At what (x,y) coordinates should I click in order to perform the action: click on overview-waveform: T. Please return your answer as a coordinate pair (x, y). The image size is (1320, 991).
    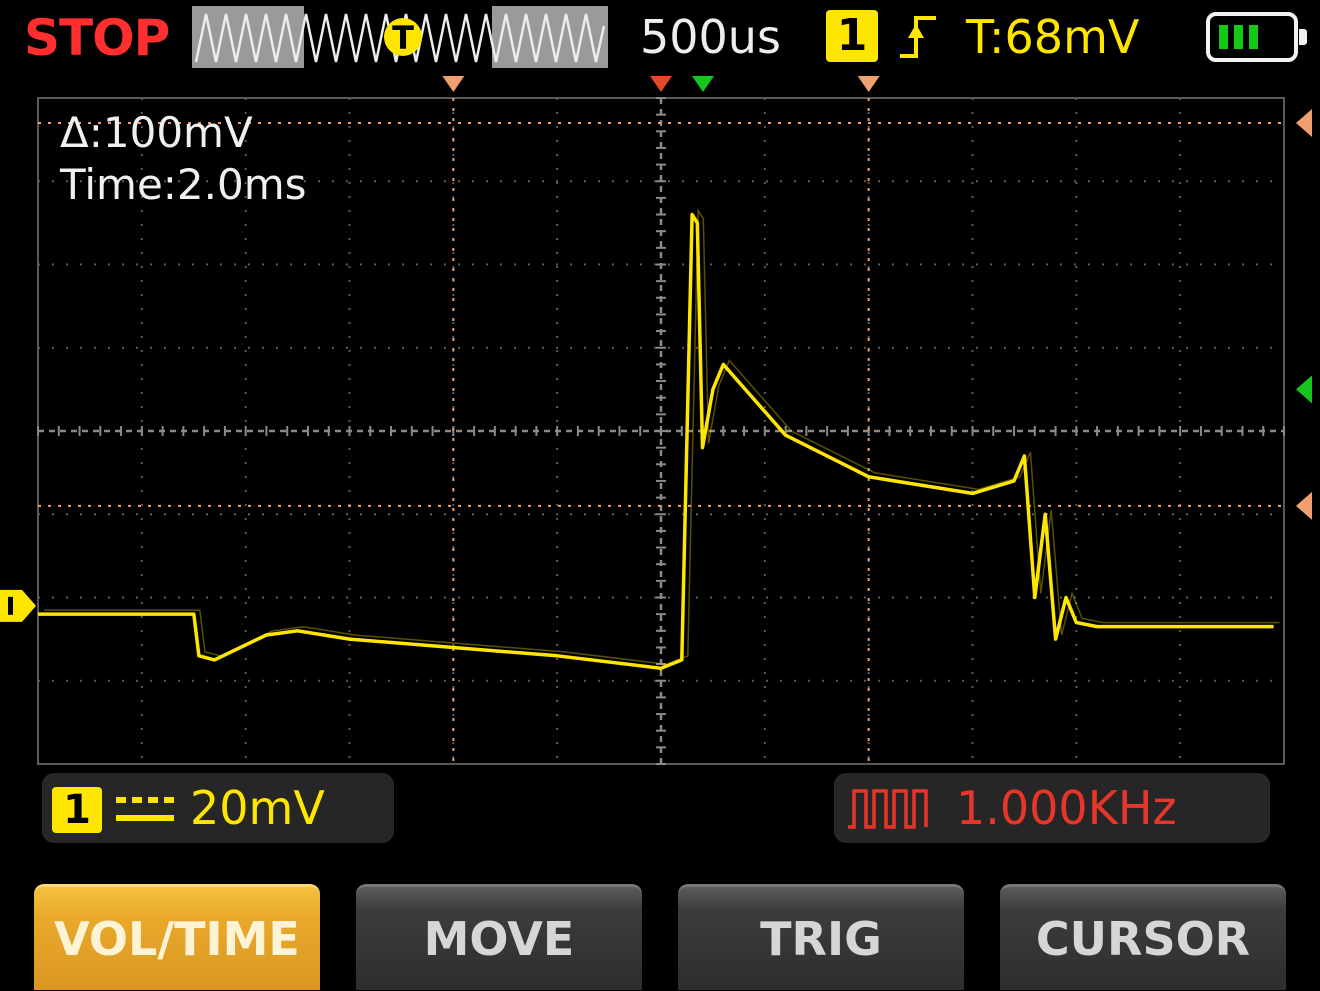
    Looking at the image, I should click on (400, 37).